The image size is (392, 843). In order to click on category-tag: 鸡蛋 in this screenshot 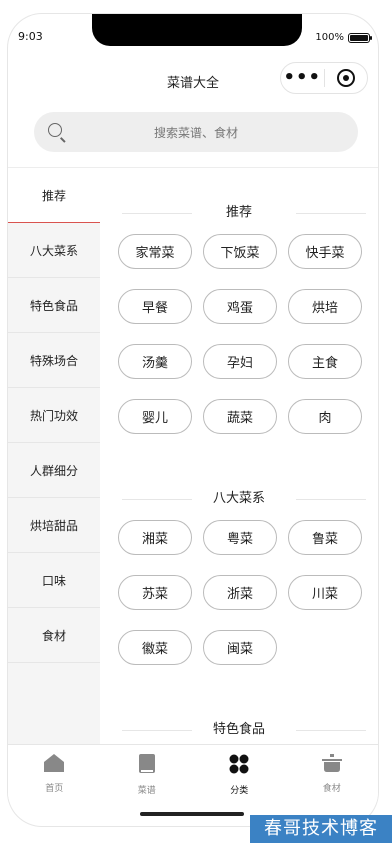, I will do `click(240, 306)`.